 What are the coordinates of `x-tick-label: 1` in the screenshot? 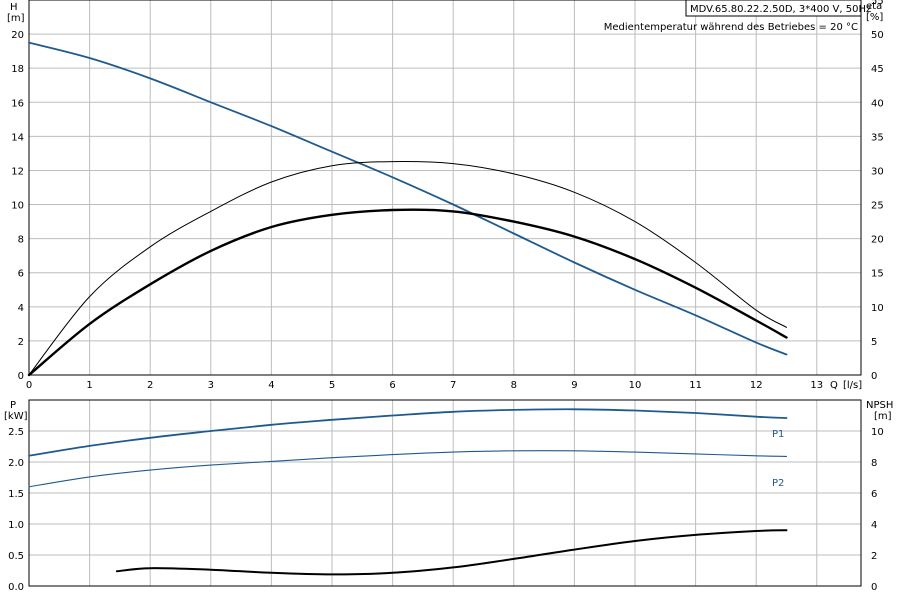 It's located at (89, 385).